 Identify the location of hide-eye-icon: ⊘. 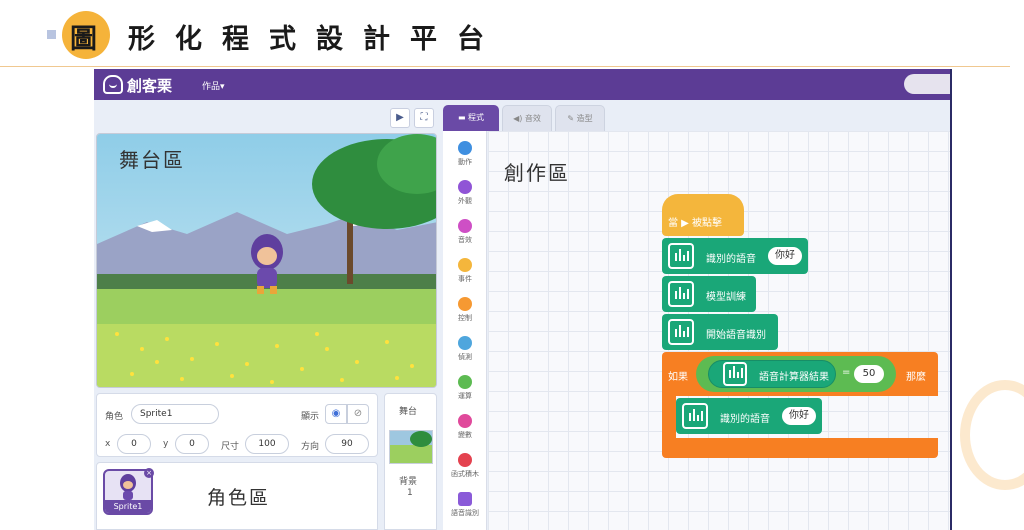
(358, 414).